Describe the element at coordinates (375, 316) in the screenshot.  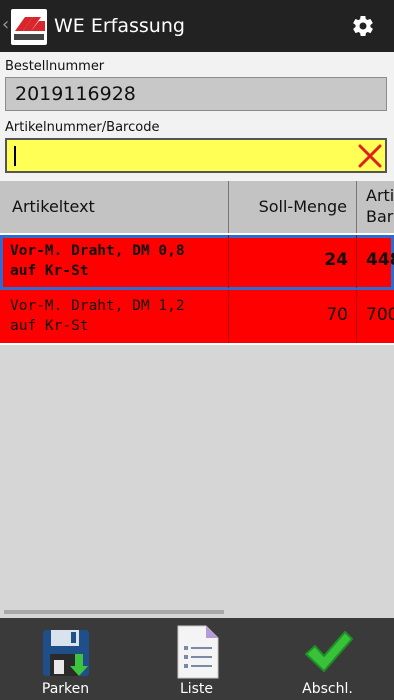
I see `row-barcode: 700` at that location.